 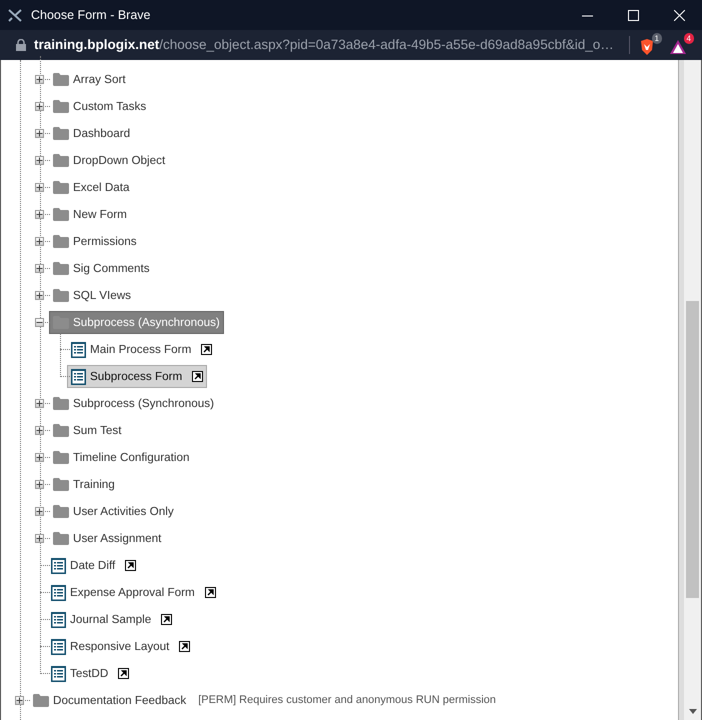 I want to click on tree-item: Subprocess (Asynchronous), so click(x=136, y=322).